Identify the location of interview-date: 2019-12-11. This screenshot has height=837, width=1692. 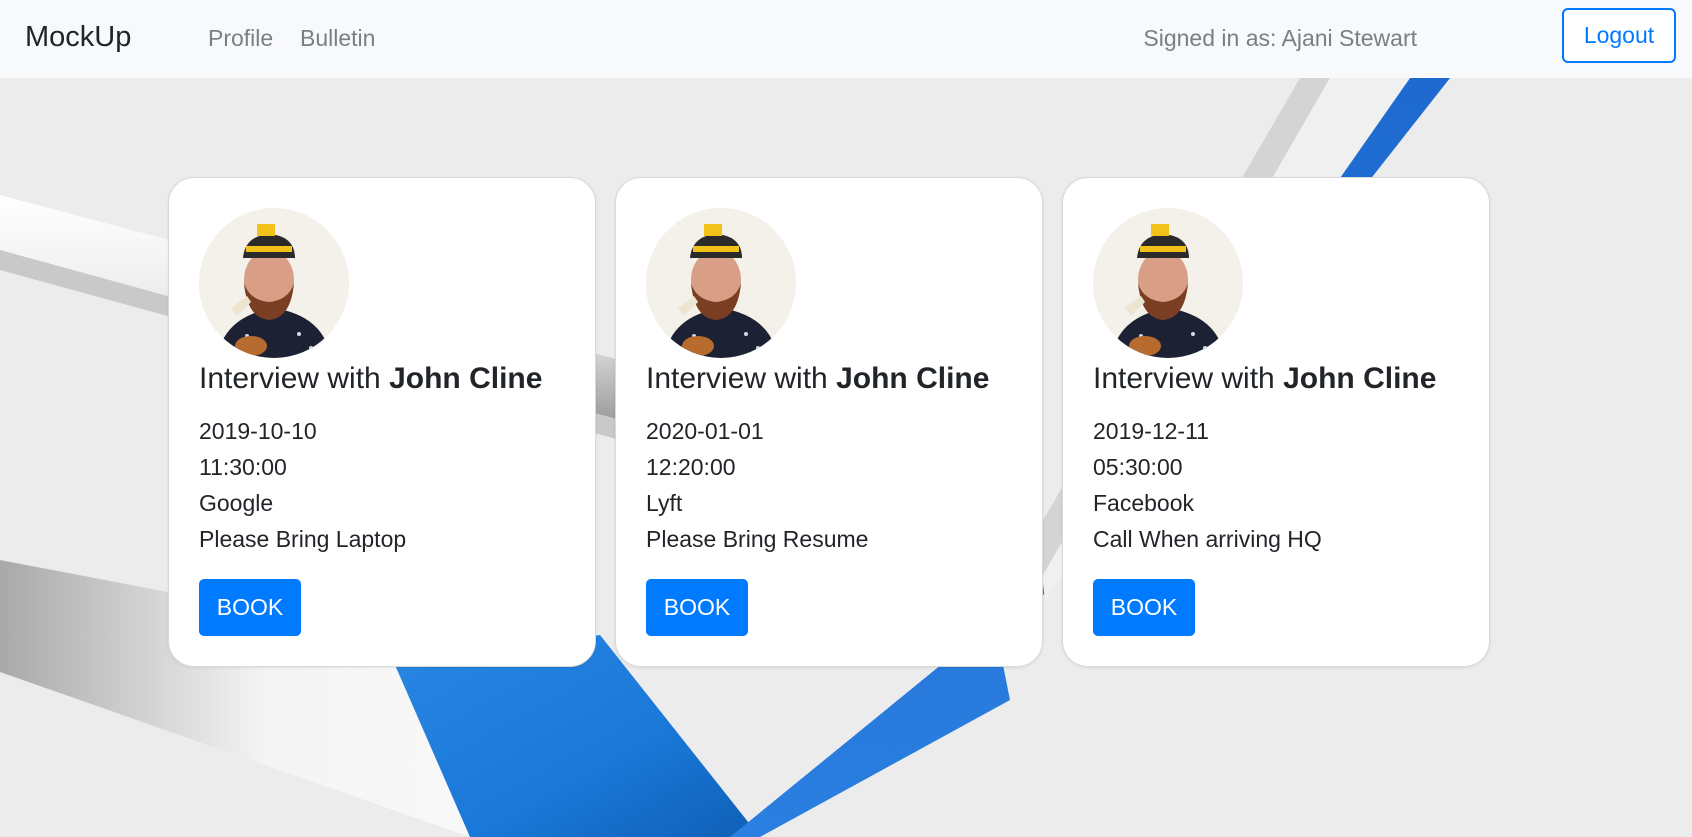
(1151, 431).